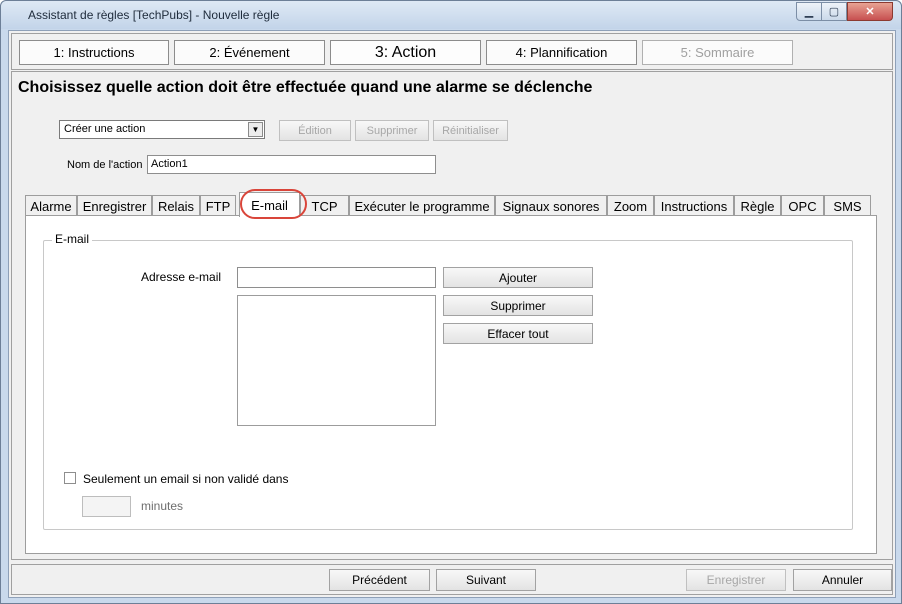 The image size is (902, 604). I want to click on minimize-button: ▁, so click(809, 11).